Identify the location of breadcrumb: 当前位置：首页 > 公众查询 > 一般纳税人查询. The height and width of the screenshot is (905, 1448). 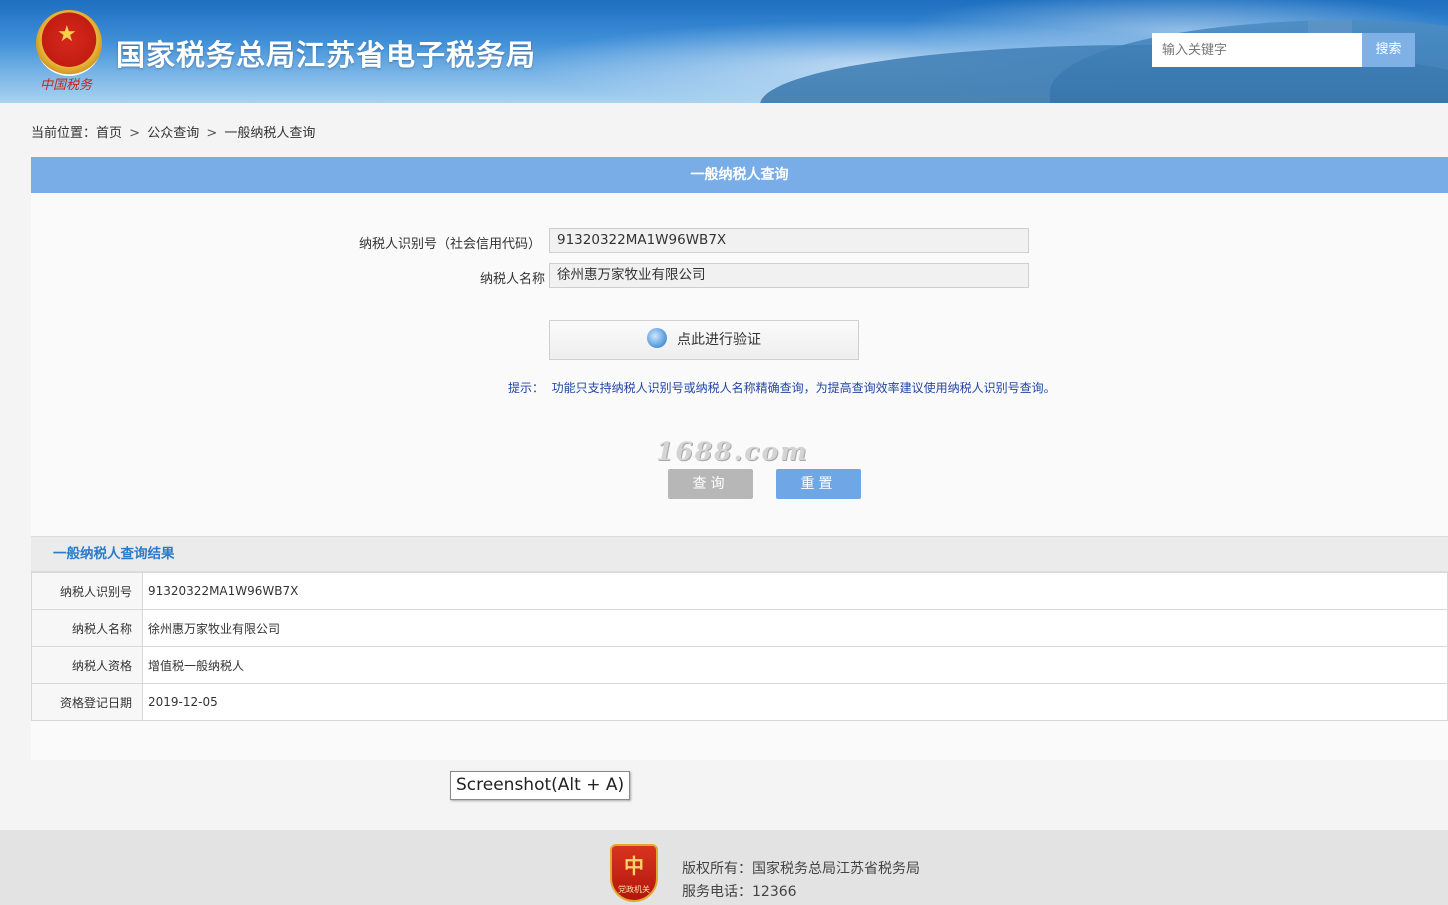
(173, 131).